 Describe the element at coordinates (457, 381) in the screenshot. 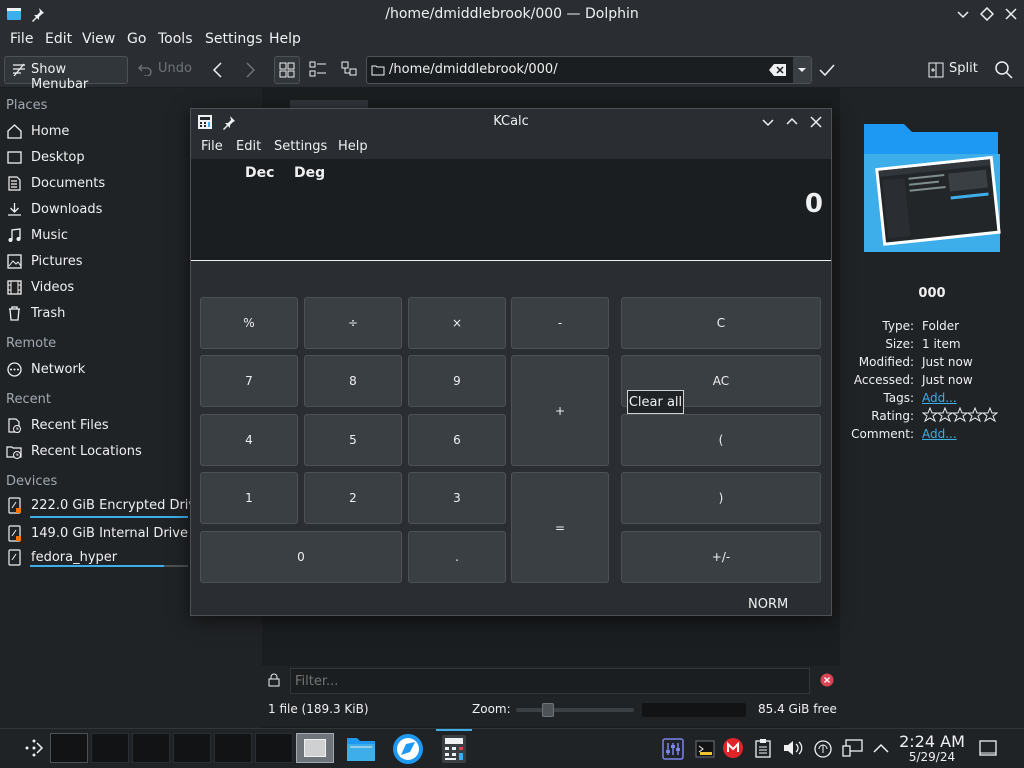

I see `nine-button: 9` at that location.